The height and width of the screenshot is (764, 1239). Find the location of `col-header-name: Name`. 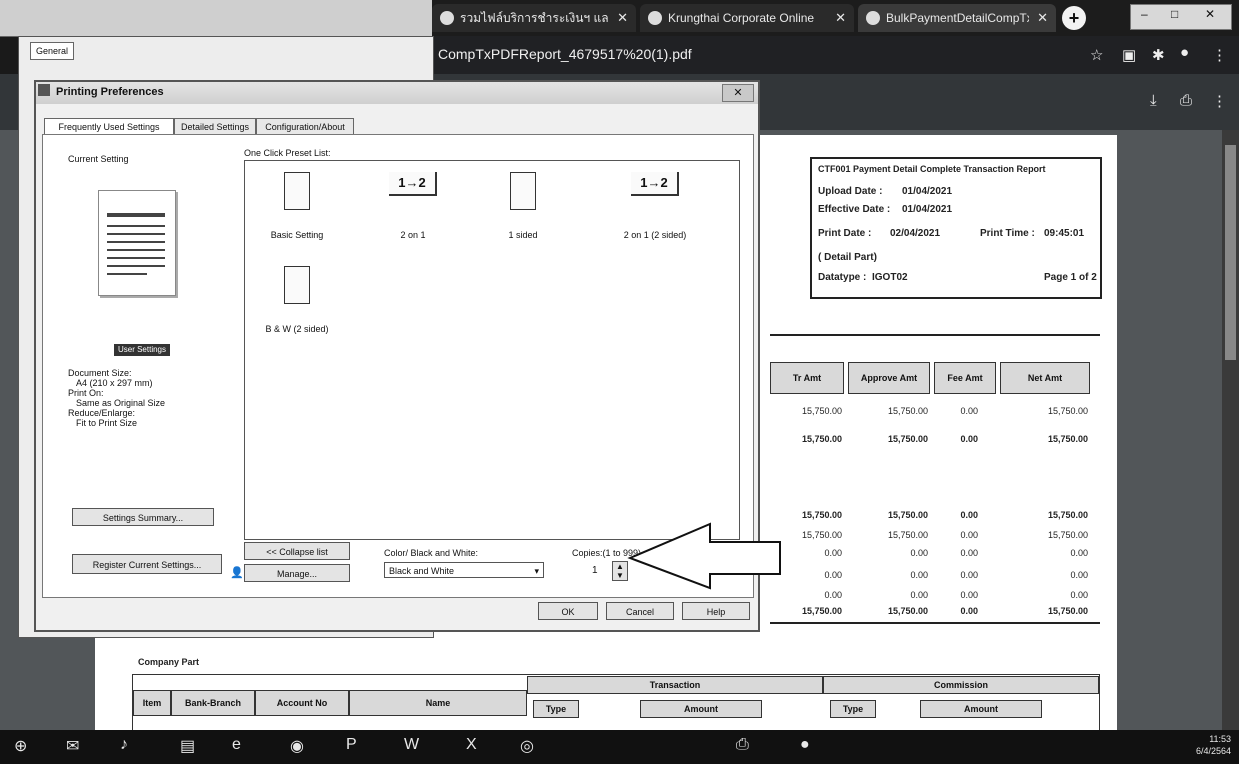

col-header-name: Name is located at coordinates (438, 703).